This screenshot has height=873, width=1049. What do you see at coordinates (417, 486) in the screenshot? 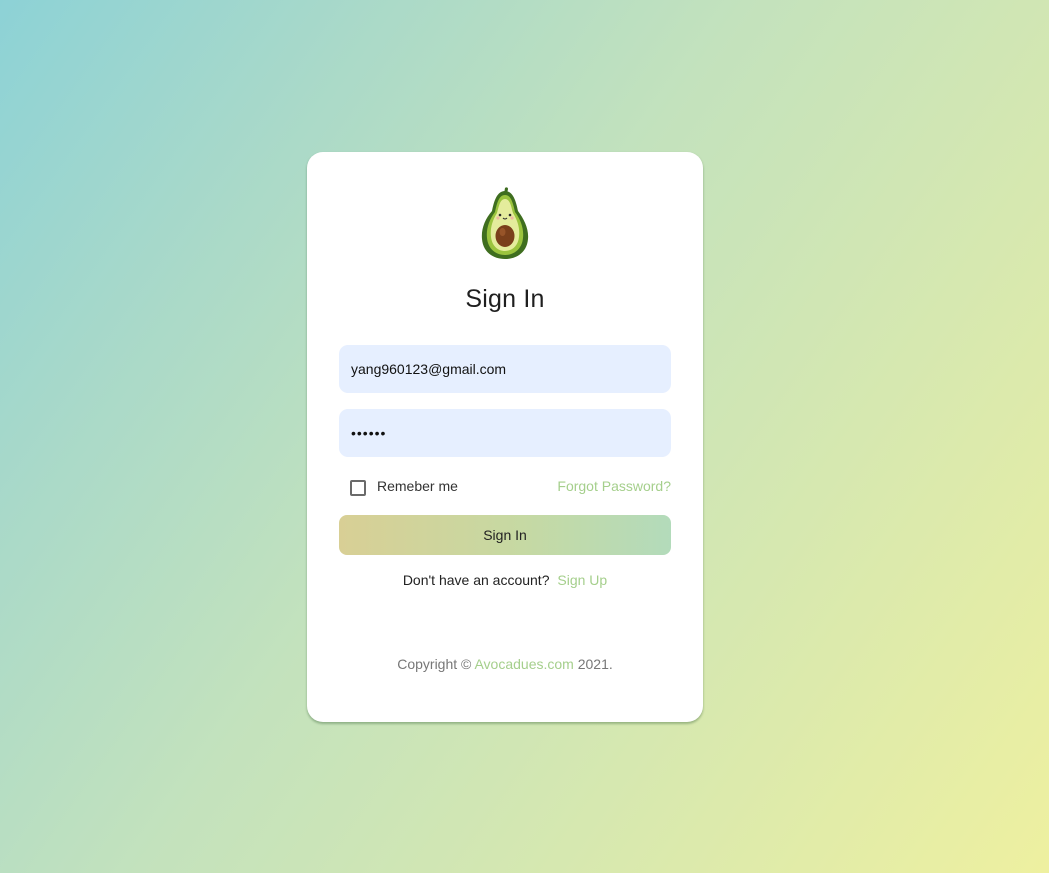
I see `remember-me-label: Remeber me` at bounding box center [417, 486].